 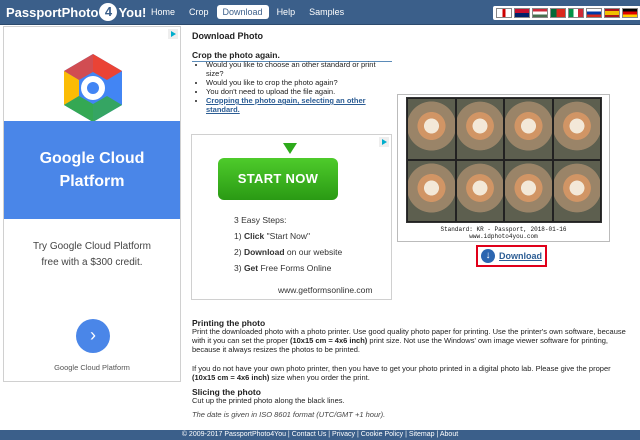 I want to click on photo-caption-line2: www.idphoto4you.com, so click(x=503, y=236).